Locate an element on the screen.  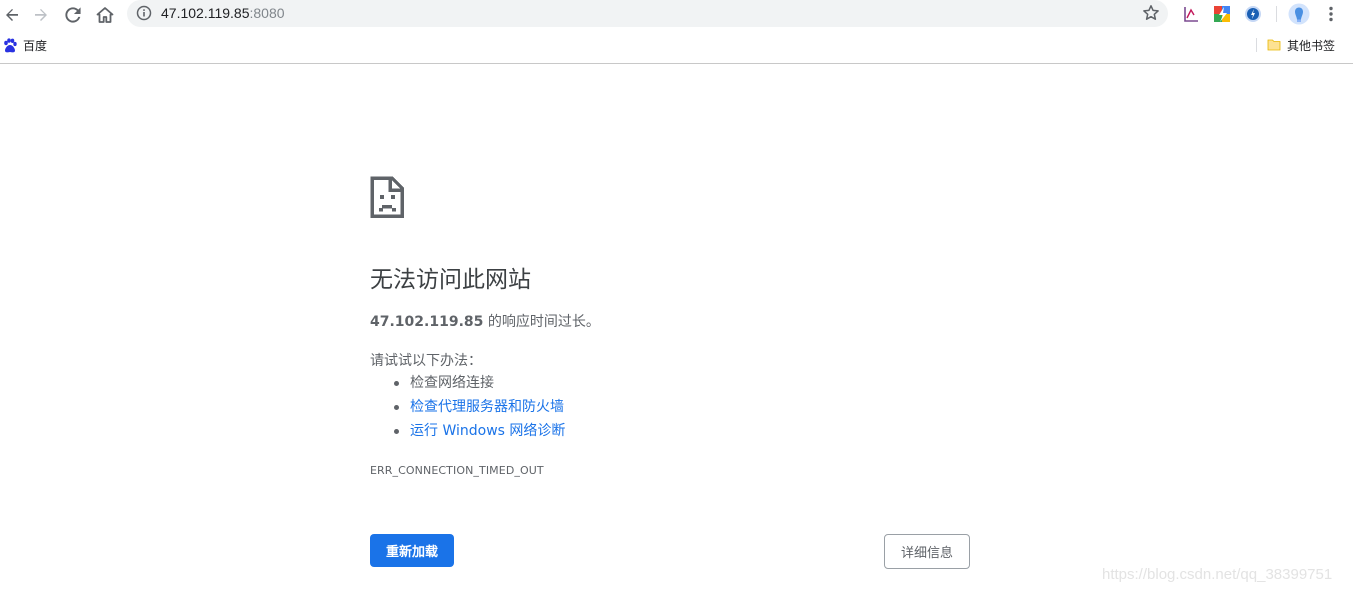
back-button is located at coordinates (12, 15).